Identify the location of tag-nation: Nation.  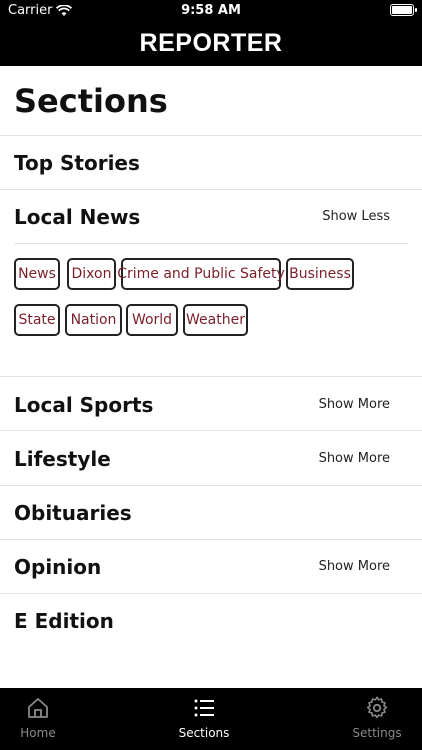
(93, 320).